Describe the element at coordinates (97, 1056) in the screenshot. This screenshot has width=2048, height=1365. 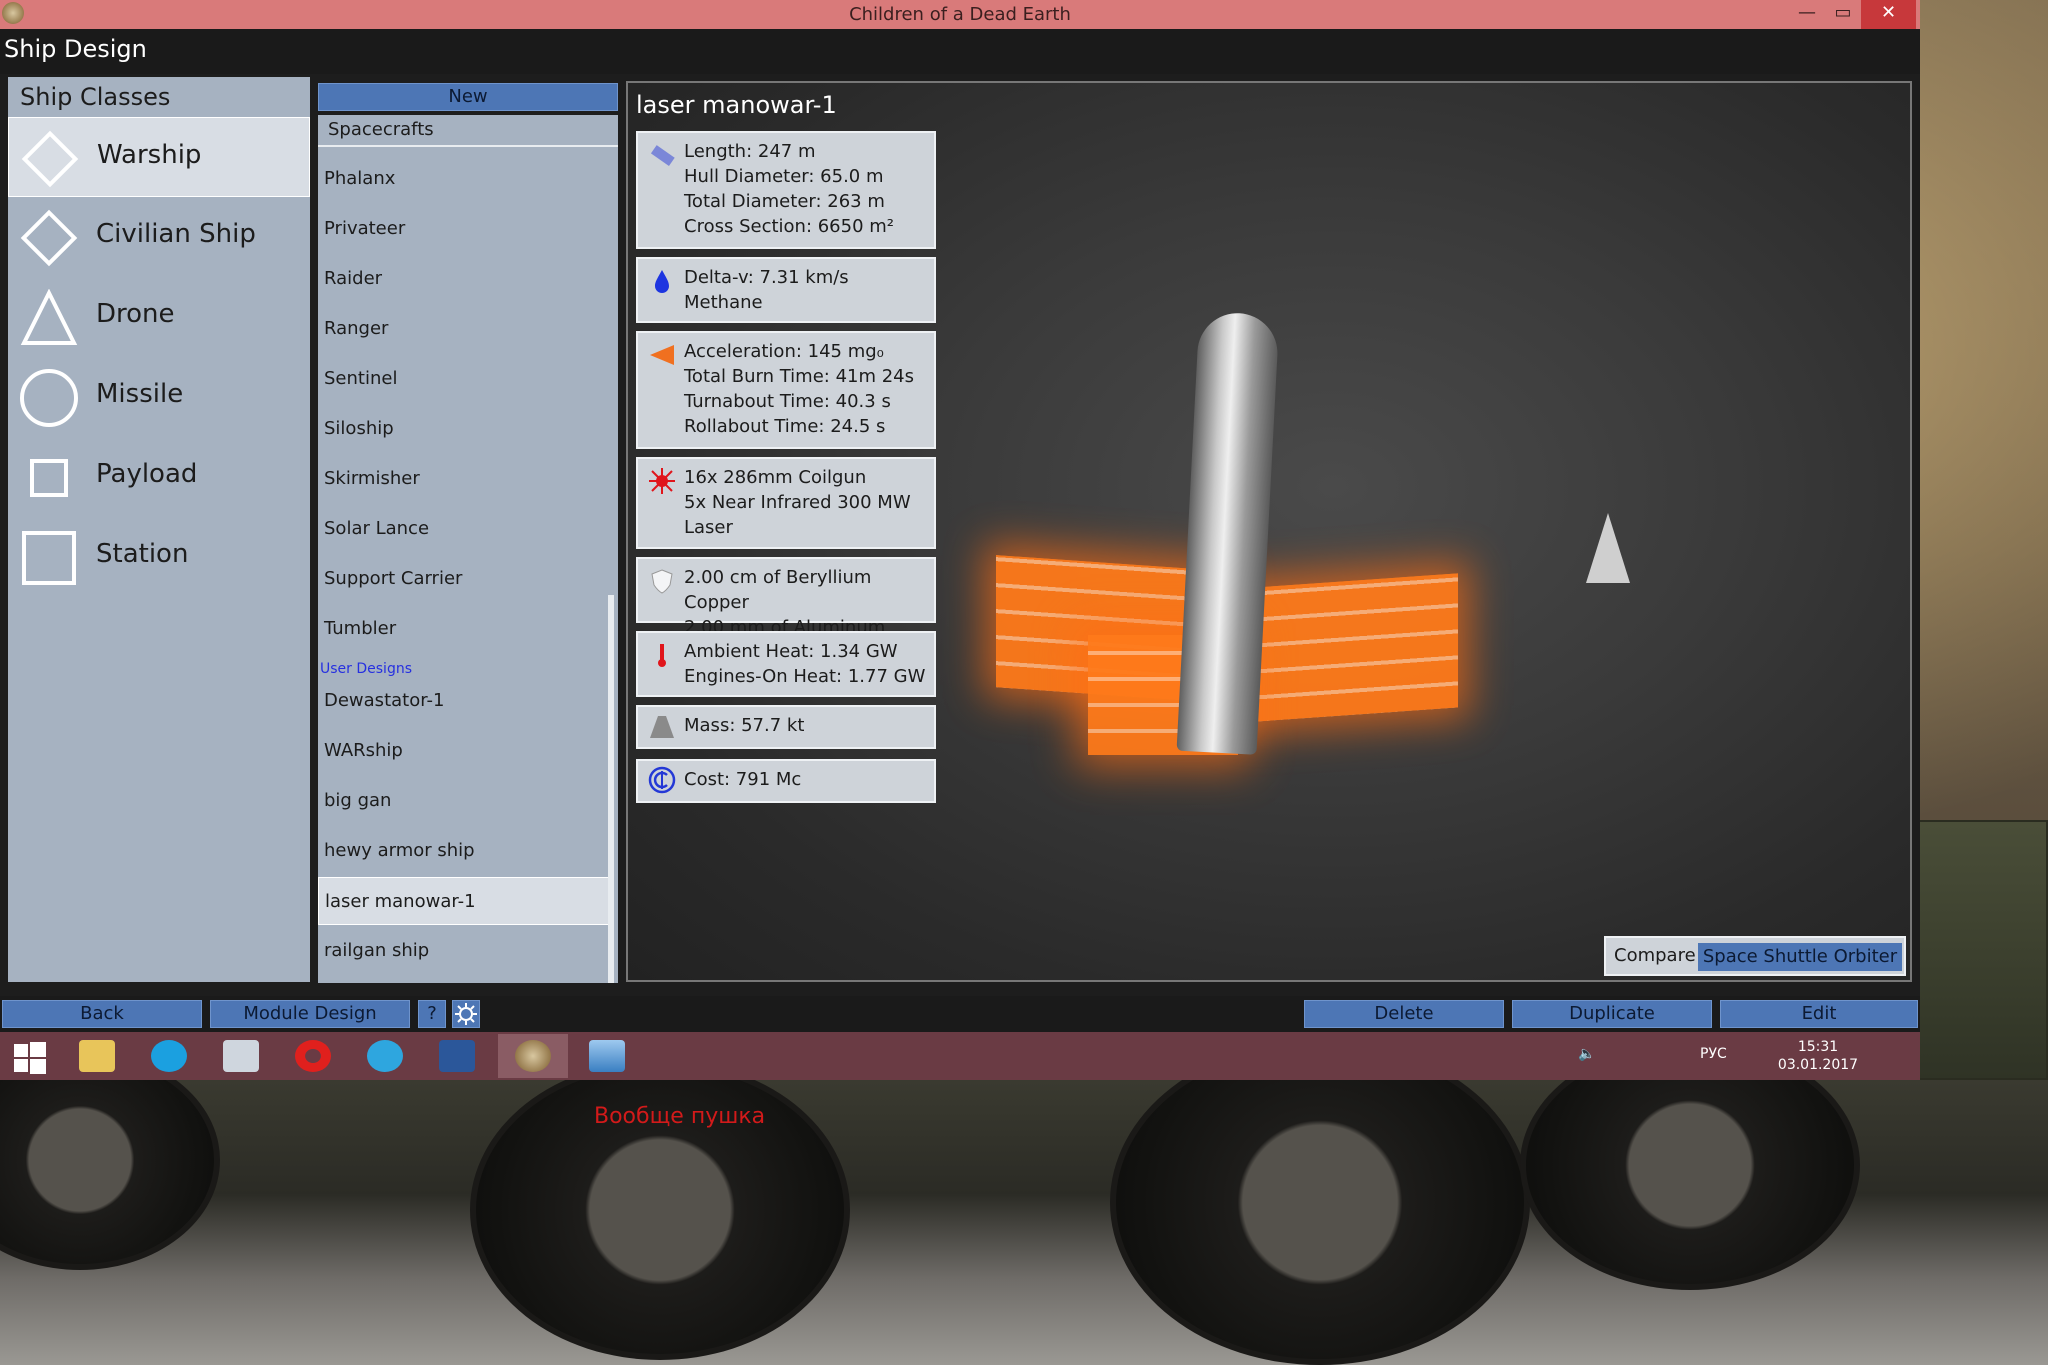
I see `file-explorer-icon` at that location.